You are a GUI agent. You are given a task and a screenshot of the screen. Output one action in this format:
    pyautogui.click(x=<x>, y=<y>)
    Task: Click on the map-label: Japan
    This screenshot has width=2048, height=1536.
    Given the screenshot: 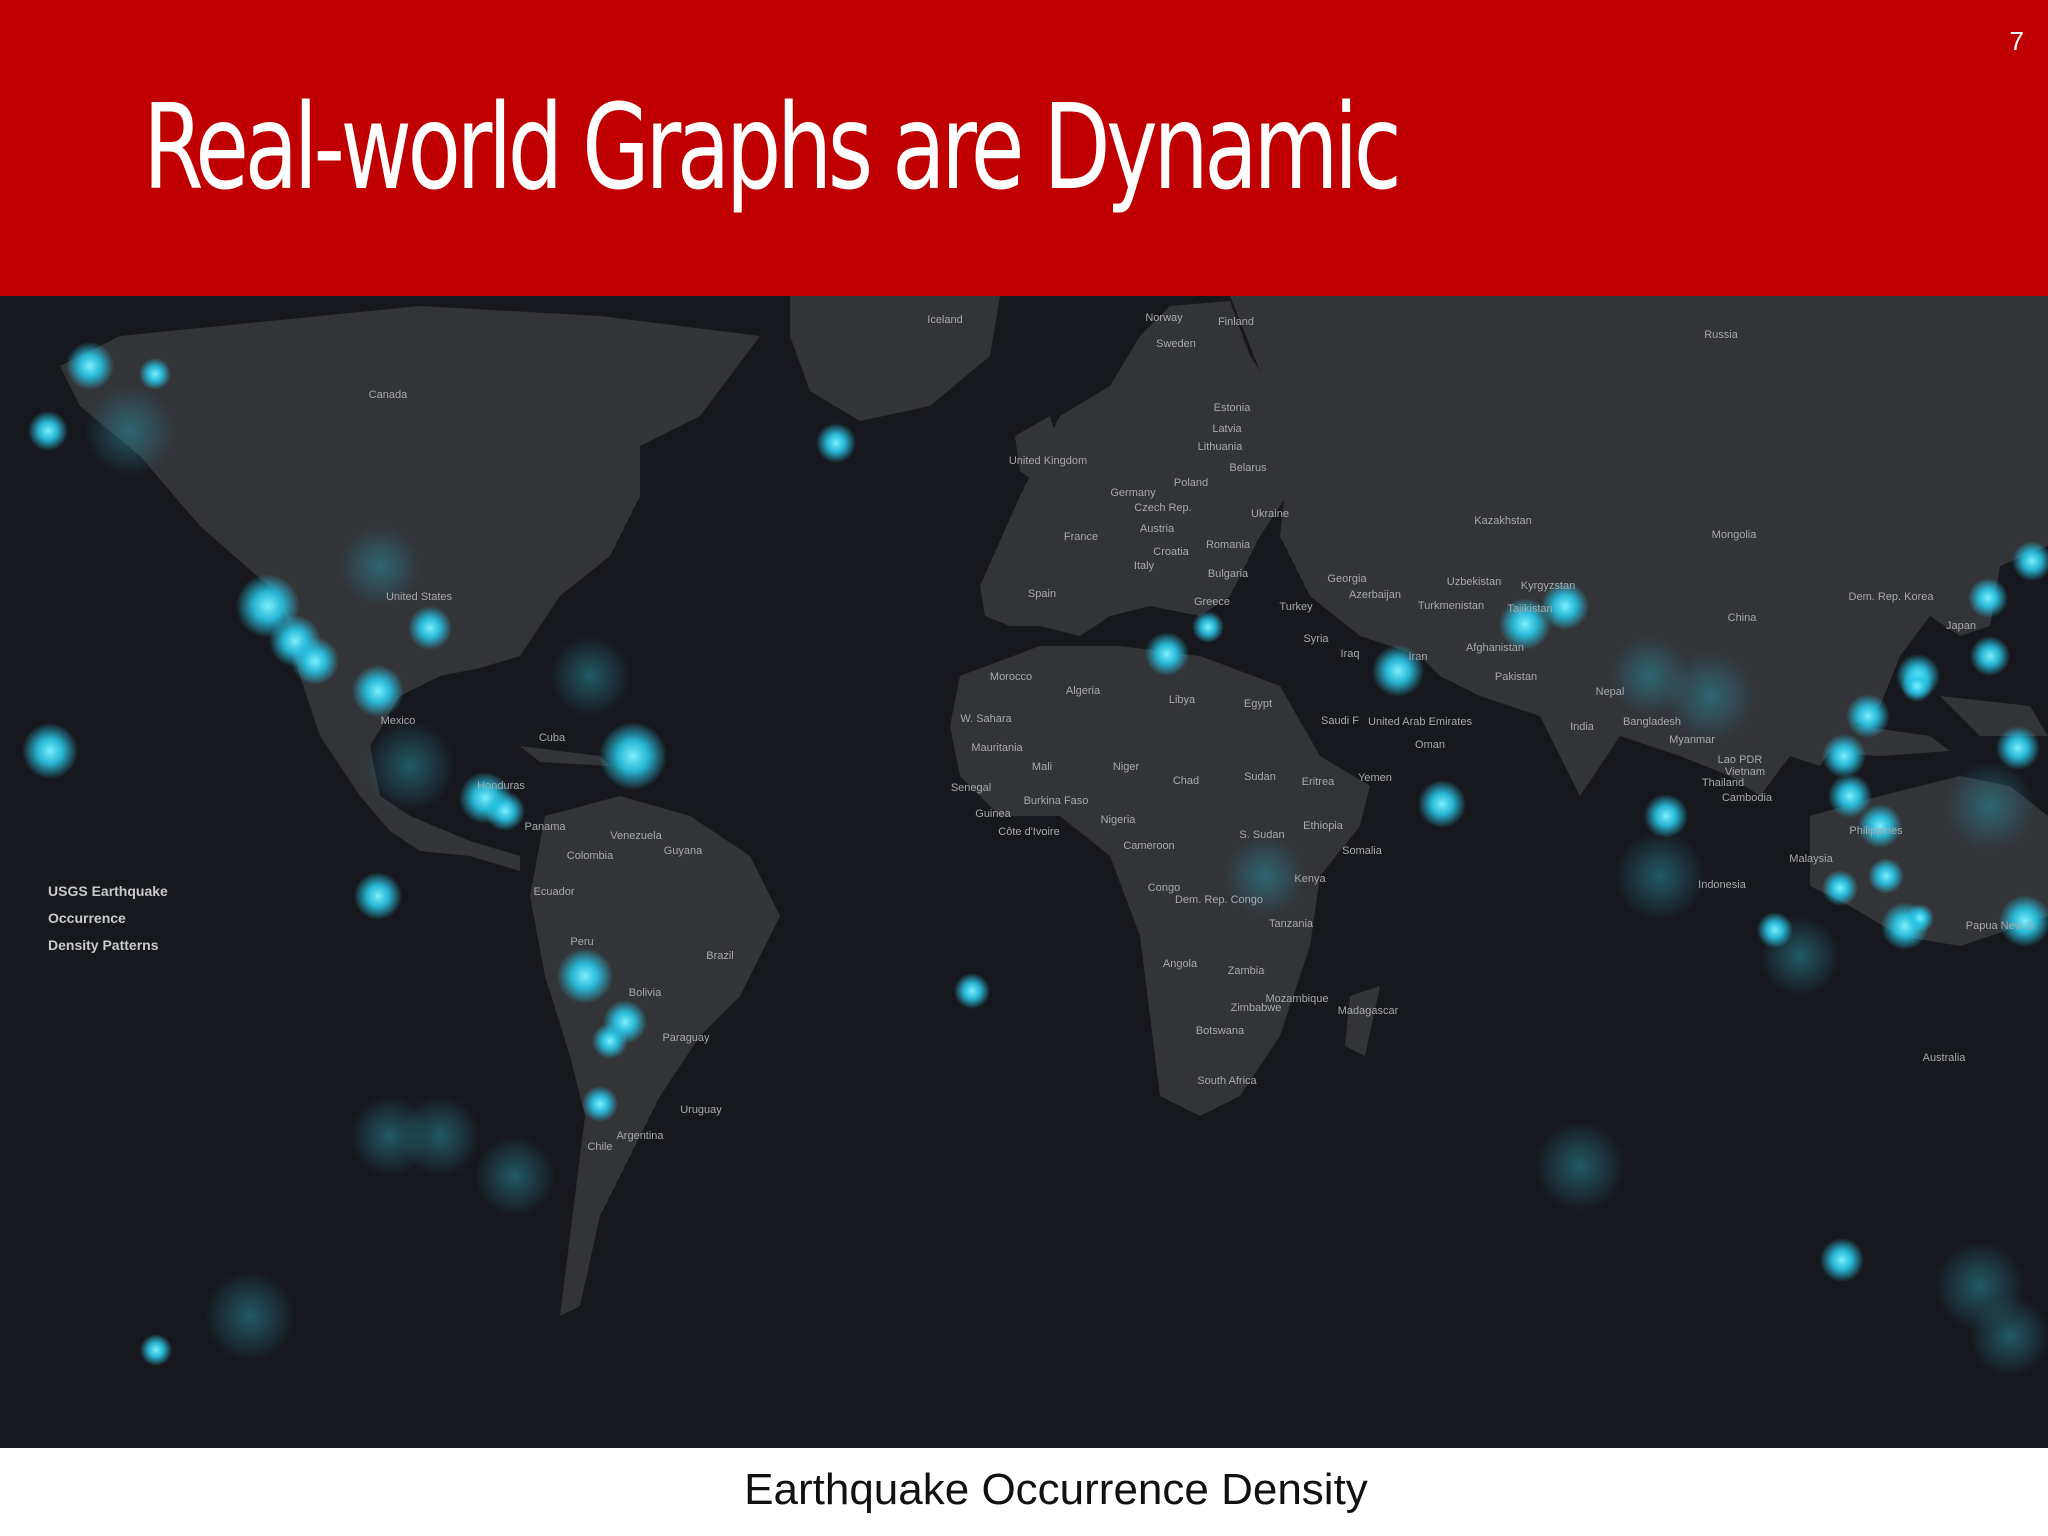 What is the action you would take?
    pyautogui.click(x=1961, y=626)
    